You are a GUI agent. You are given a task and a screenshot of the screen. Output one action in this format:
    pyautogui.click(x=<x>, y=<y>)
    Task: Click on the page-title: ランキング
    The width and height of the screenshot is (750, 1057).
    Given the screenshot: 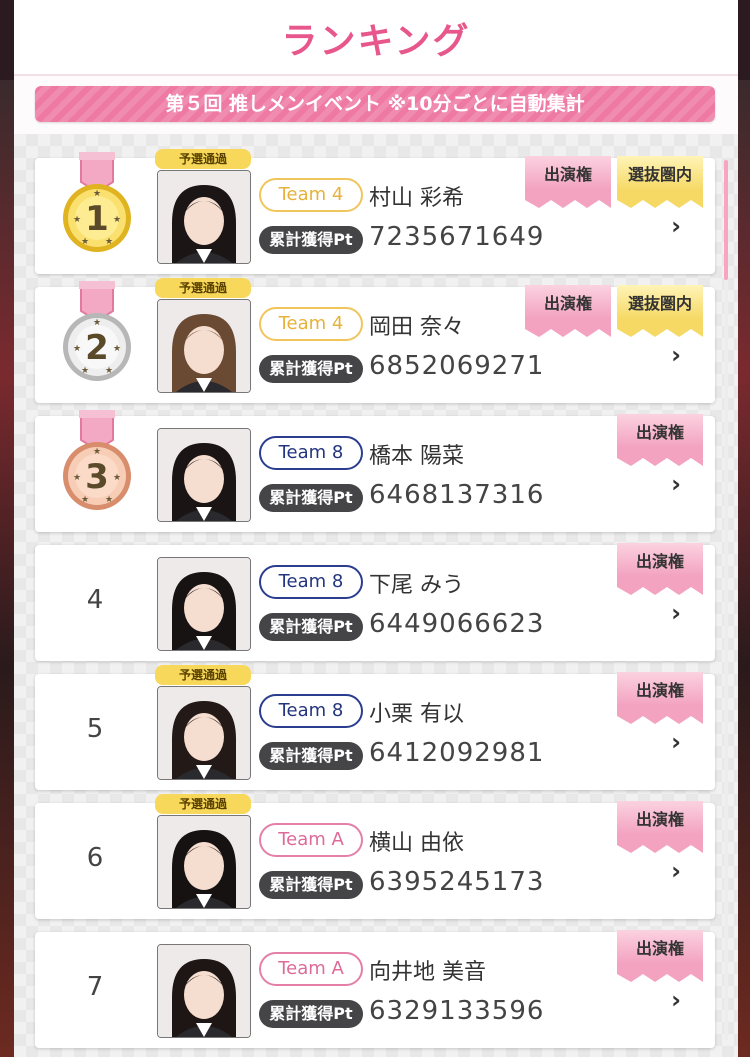 What is the action you would take?
    pyautogui.click(x=376, y=41)
    